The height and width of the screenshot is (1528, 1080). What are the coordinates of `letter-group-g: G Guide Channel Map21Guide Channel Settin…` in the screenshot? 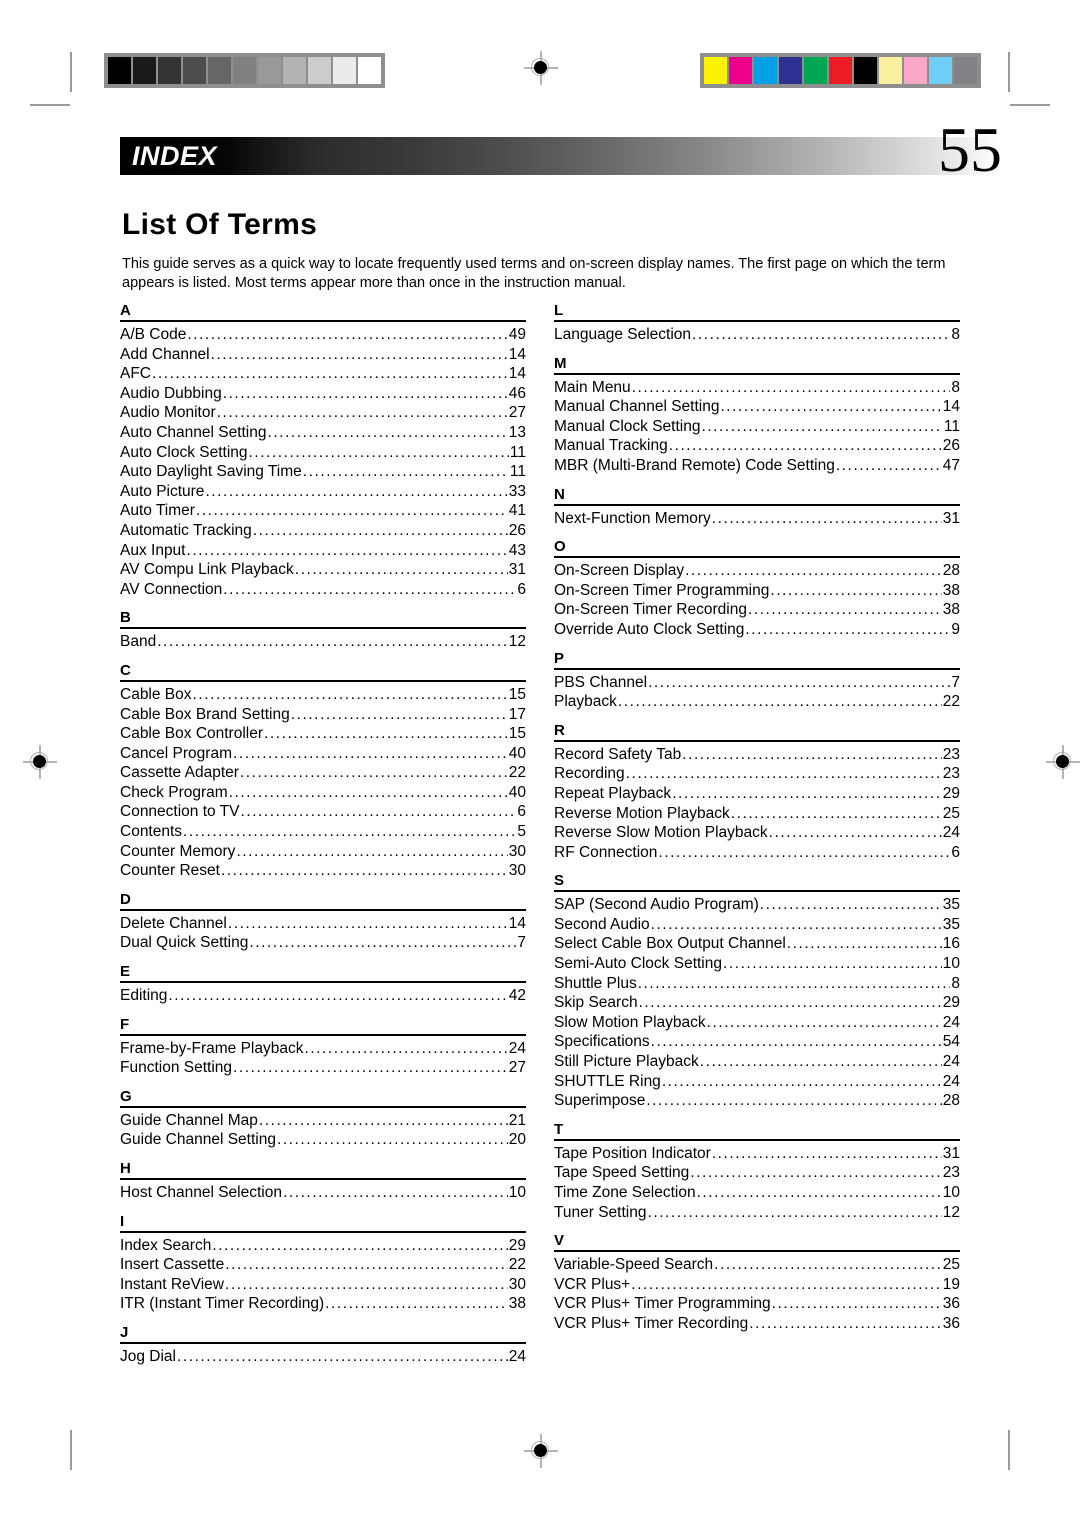 It's located at (323, 1119).